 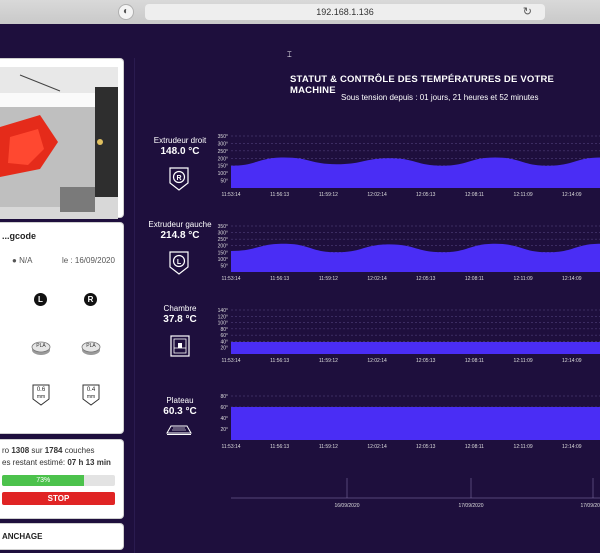 What do you see at coordinates (14, 260) in the screenshot?
I see `user-icon: ●` at bounding box center [14, 260].